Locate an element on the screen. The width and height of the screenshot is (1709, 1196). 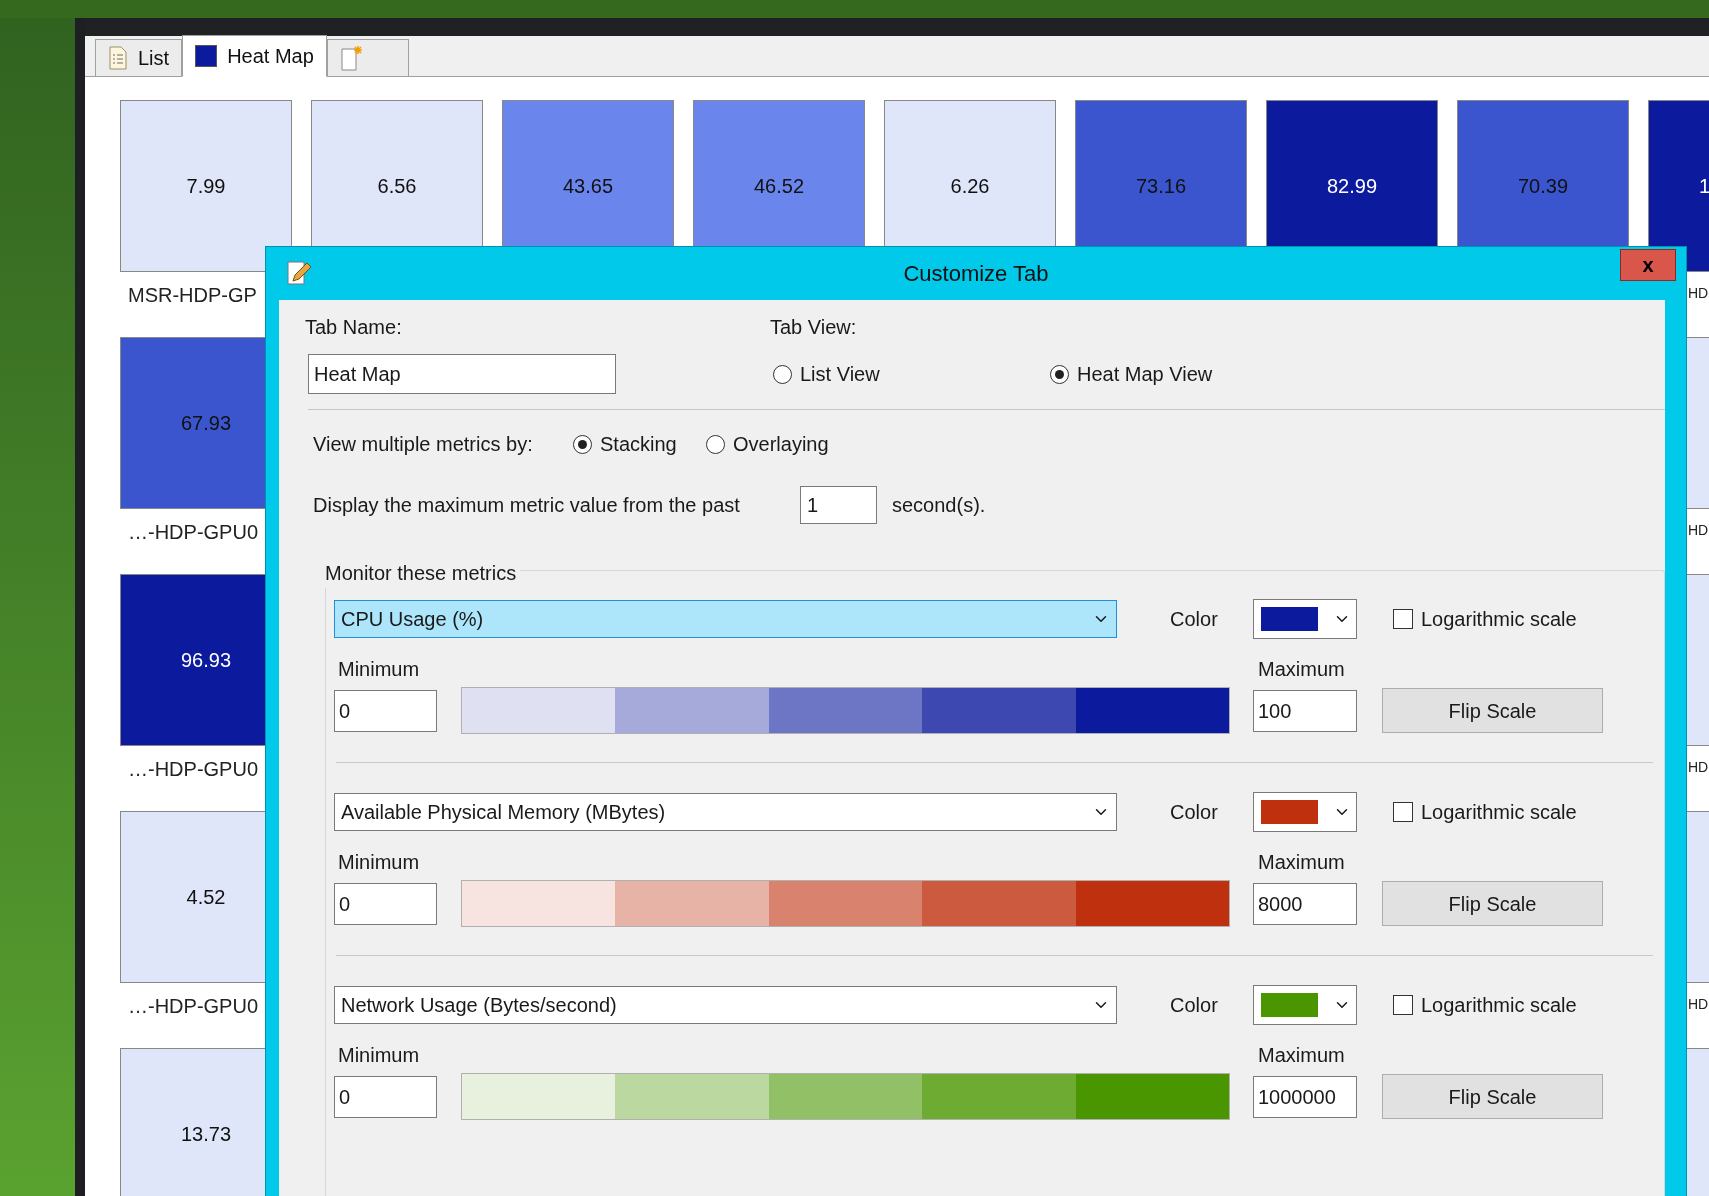
tile-value: 67.93 is located at coordinates (206, 423).